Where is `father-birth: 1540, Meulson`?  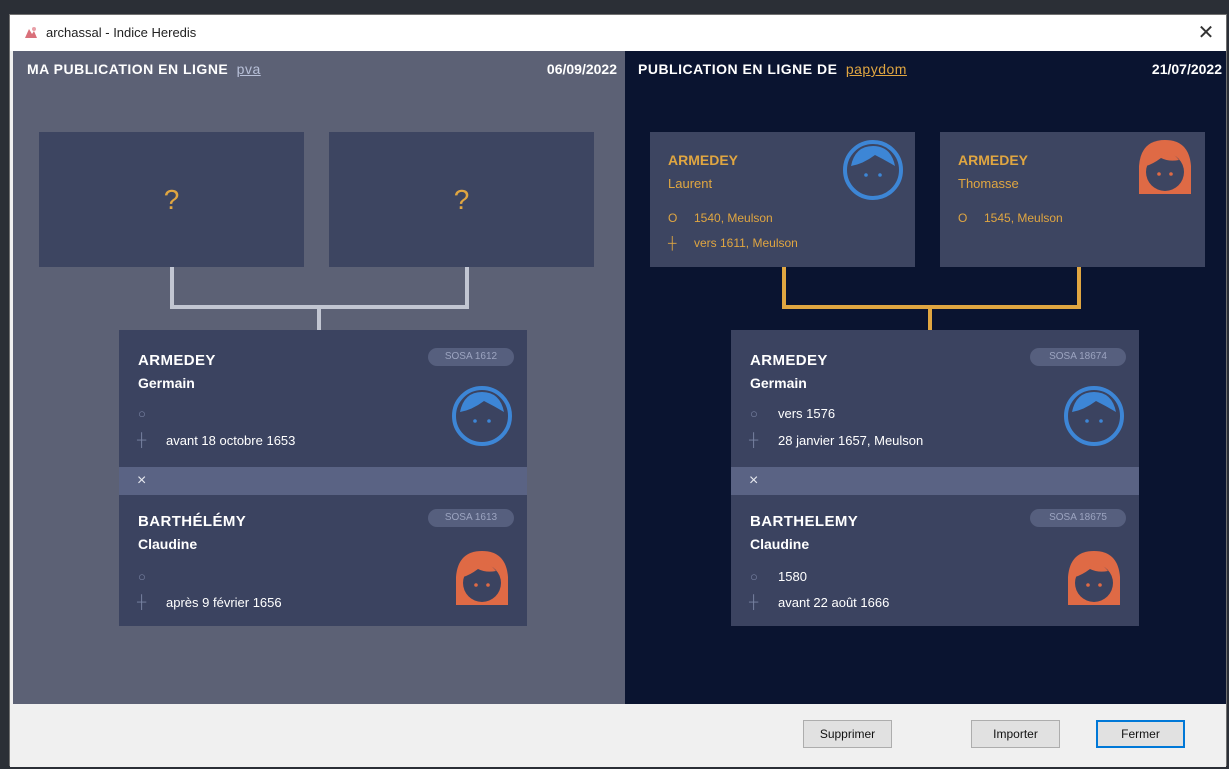 father-birth: 1540, Meulson is located at coordinates (733, 218).